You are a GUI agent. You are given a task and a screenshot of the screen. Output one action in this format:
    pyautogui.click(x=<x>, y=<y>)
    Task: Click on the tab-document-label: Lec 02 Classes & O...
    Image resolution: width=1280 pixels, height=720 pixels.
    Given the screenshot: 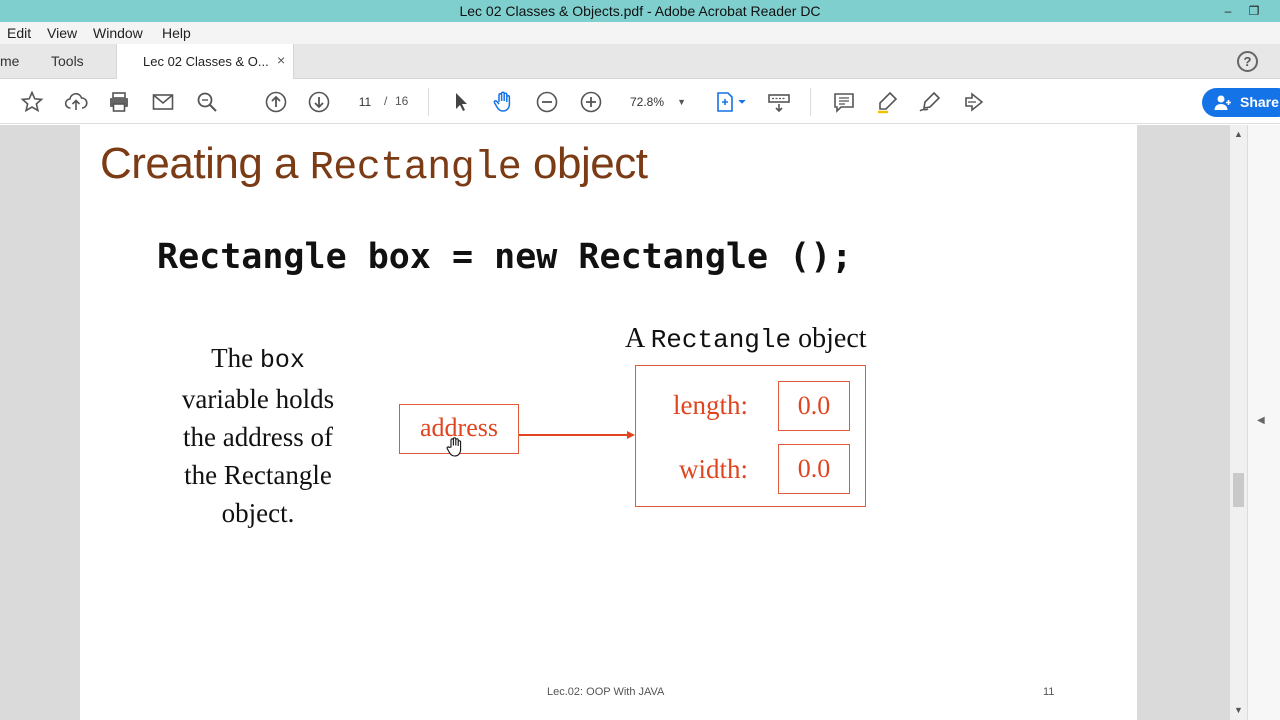 What is the action you would take?
    pyautogui.click(x=206, y=61)
    